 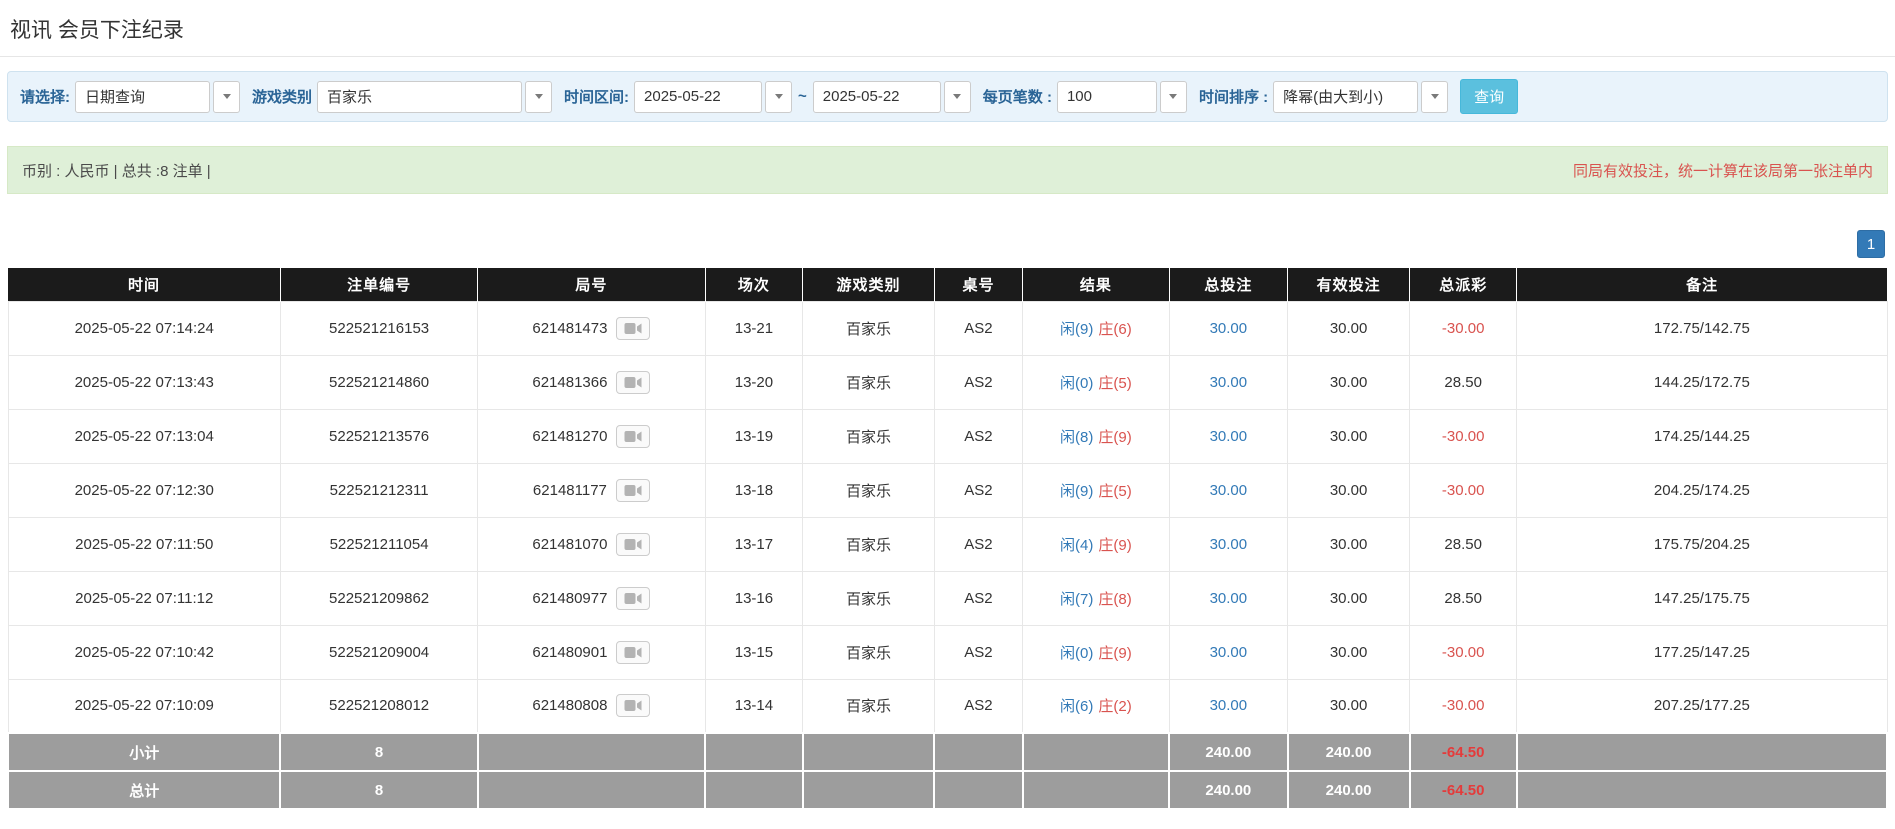 What do you see at coordinates (1115, 599) in the screenshot?
I see `result-banker: 庄(8)` at bounding box center [1115, 599].